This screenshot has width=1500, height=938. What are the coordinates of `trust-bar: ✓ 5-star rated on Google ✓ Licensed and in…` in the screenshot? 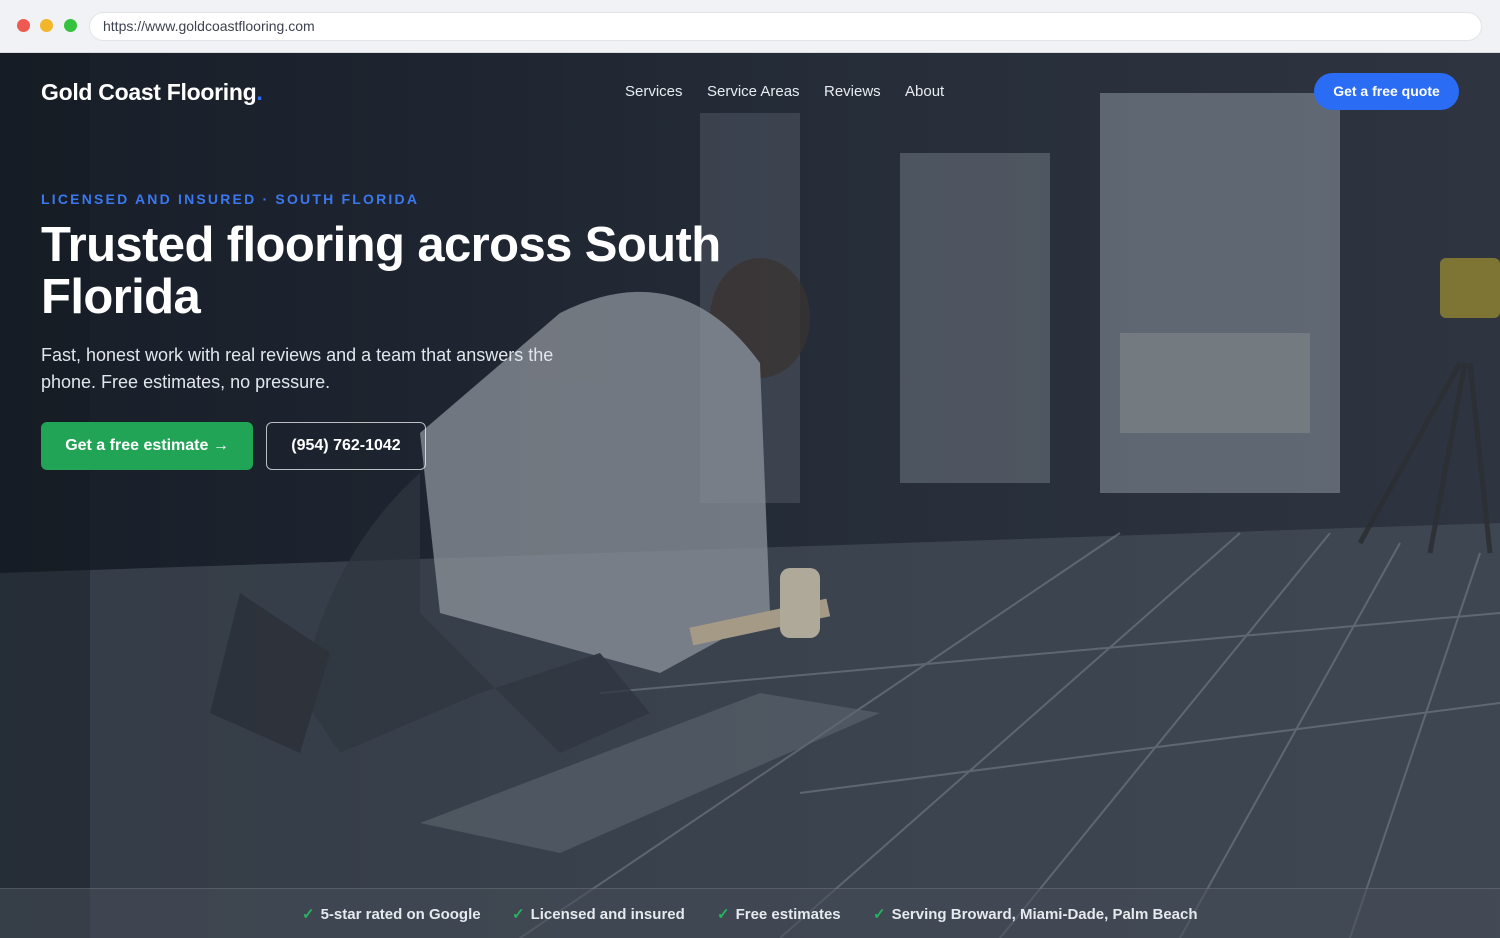 It's located at (750, 913).